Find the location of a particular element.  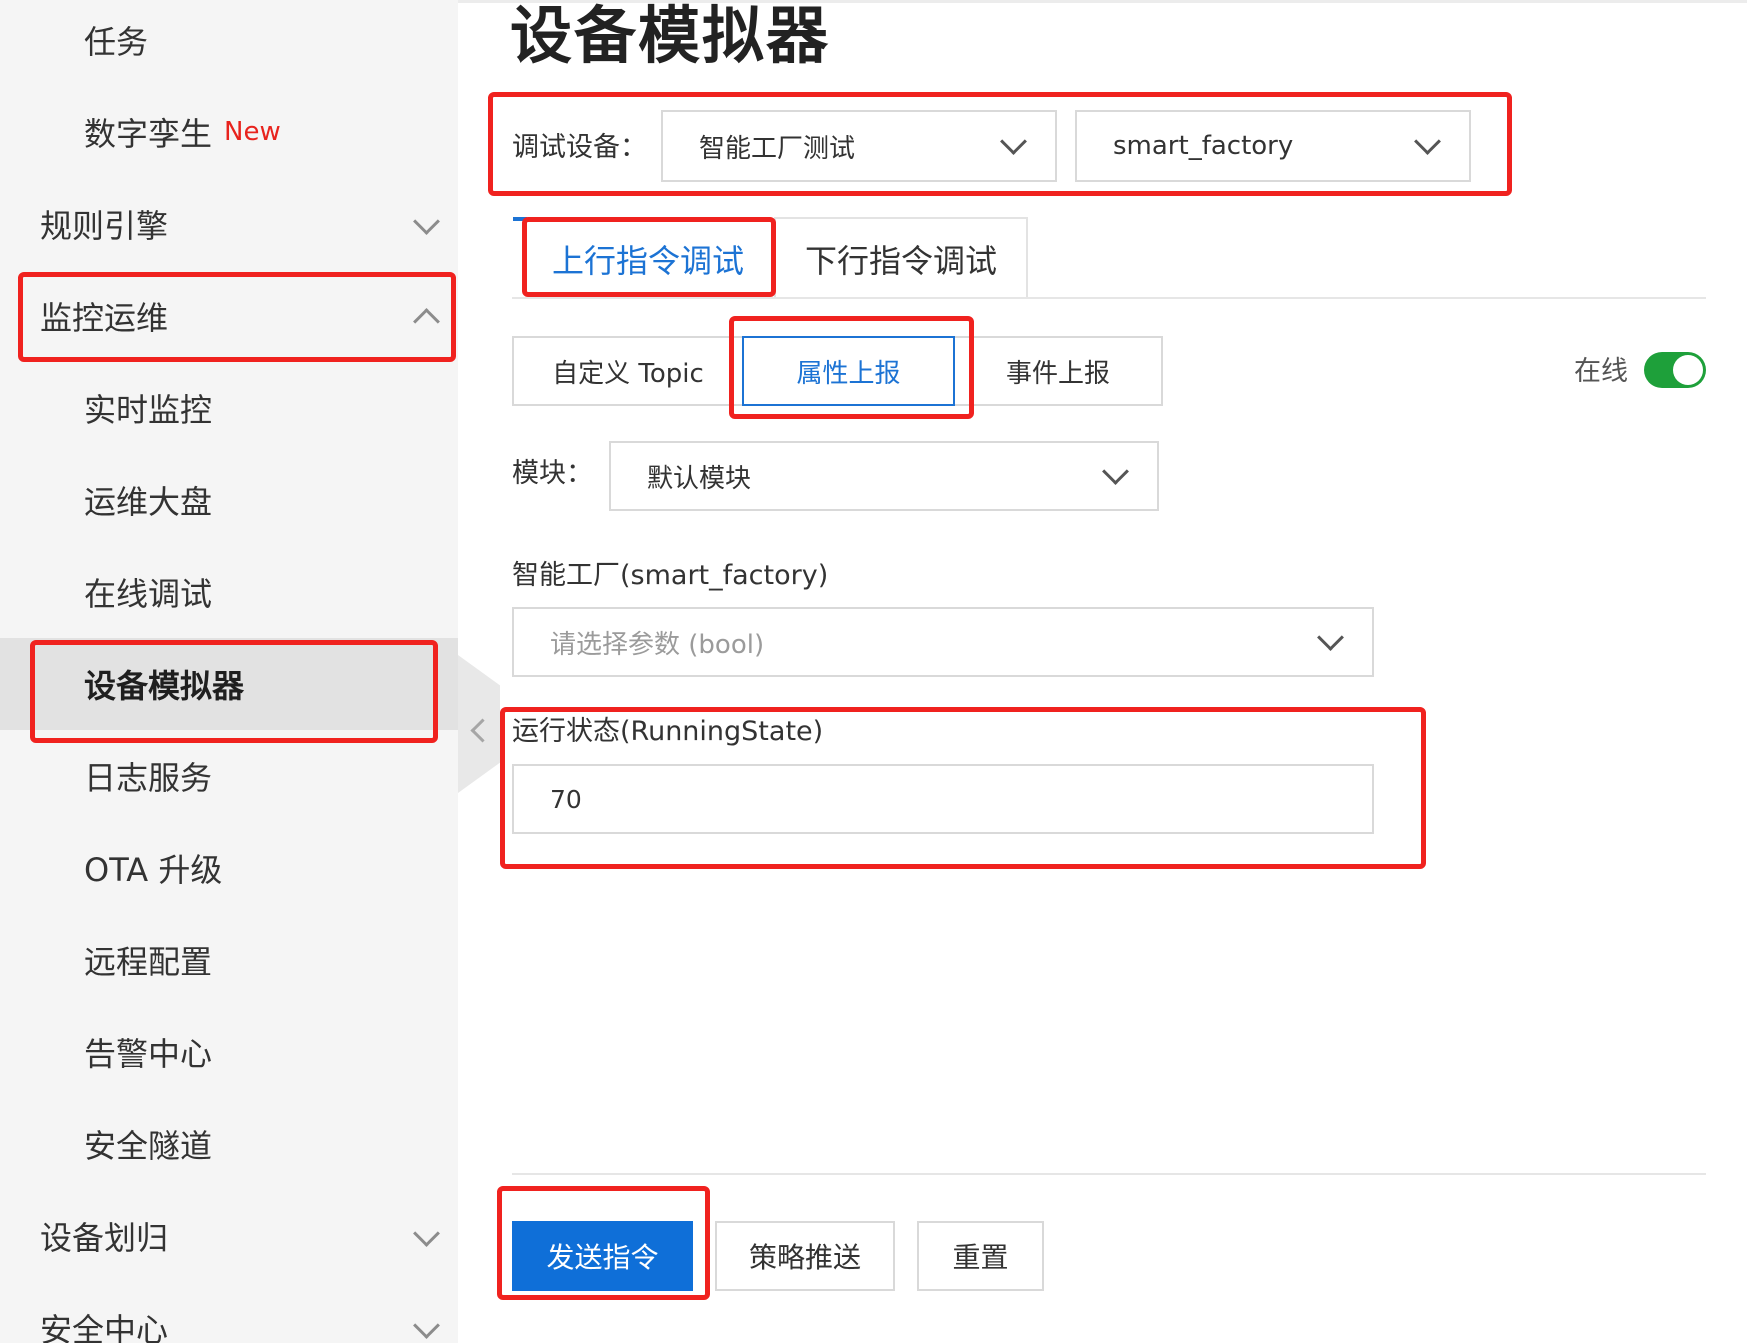

property-group-label: 智能工厂(smart_factory) is located at coordinates (670, 575).